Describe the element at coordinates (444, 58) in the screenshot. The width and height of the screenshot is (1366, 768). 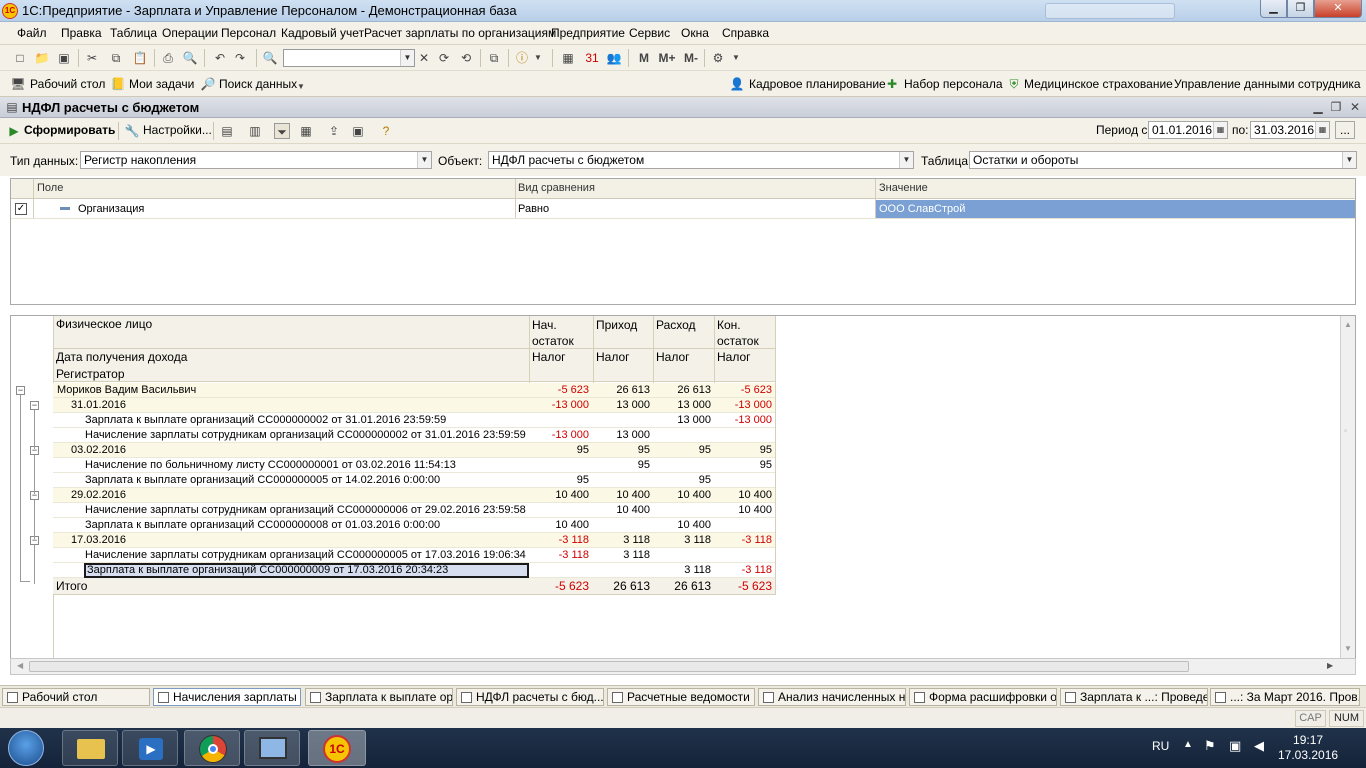
I see `find-next-icon: ⟳` at that location.